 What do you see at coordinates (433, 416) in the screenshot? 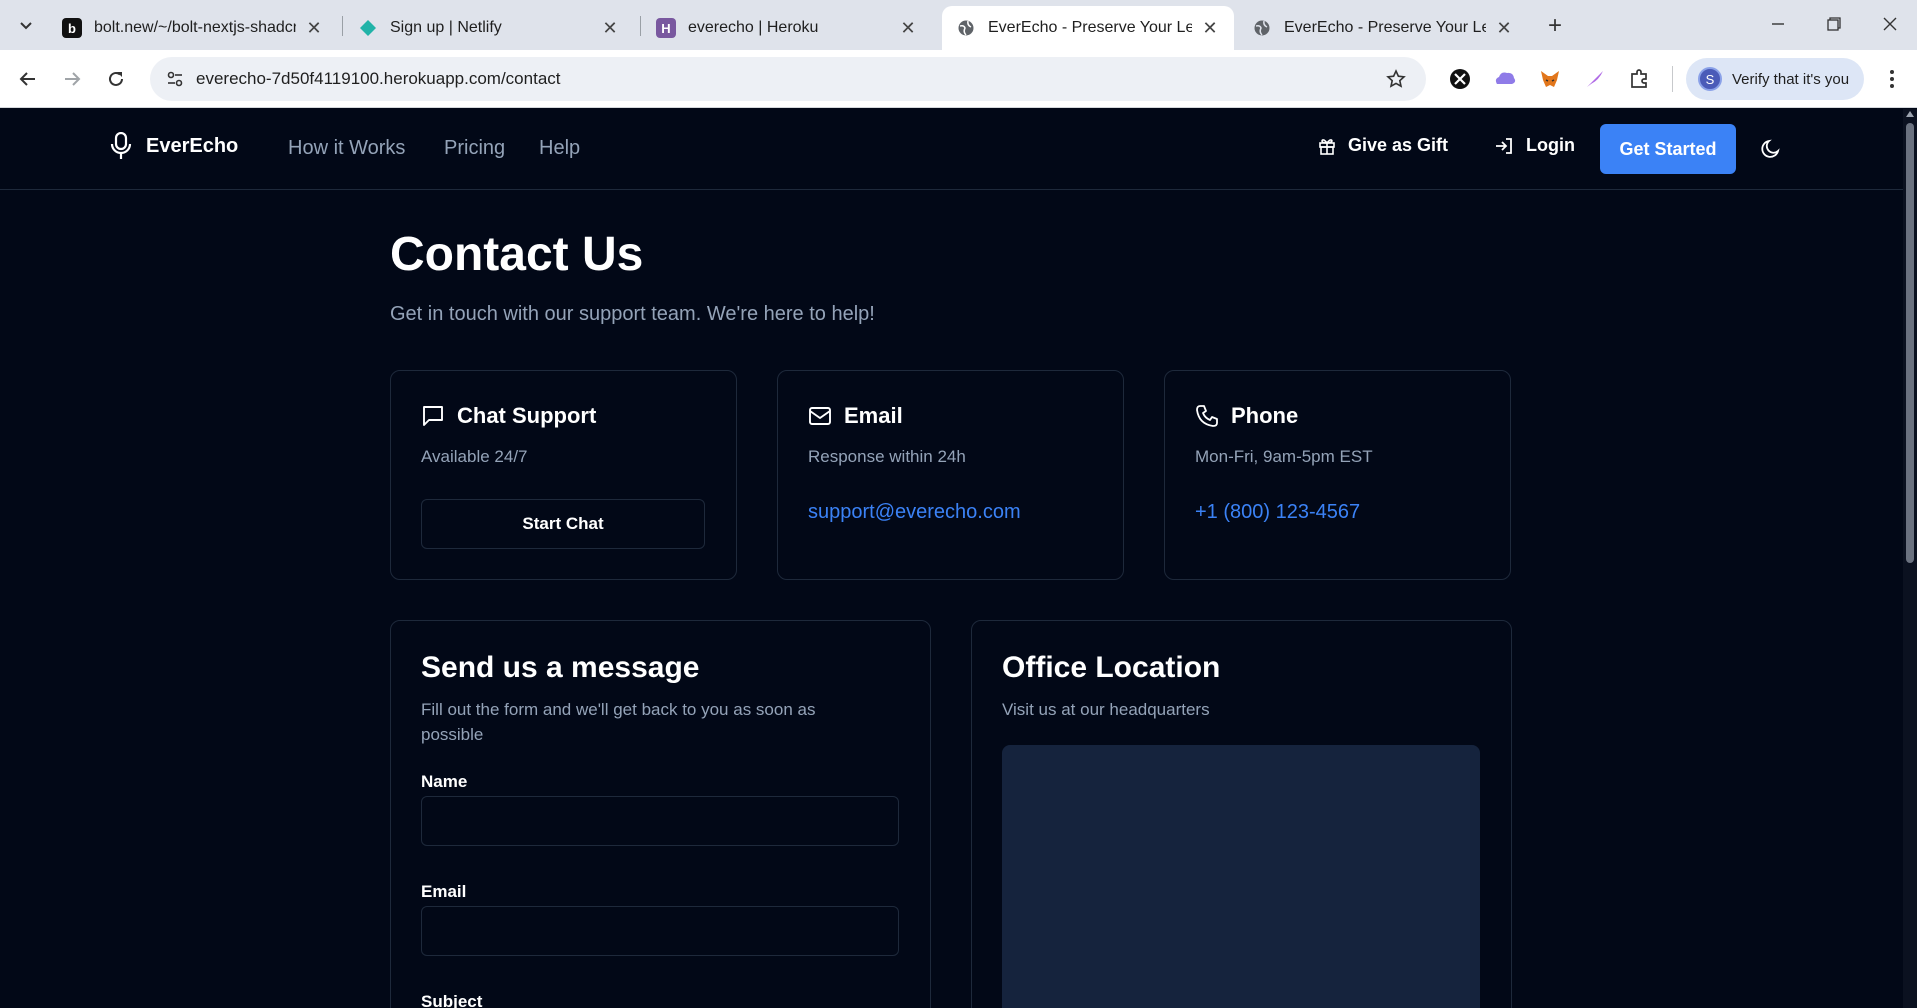
I see `chat-bubble-icon` at bounding box center [433, 416].